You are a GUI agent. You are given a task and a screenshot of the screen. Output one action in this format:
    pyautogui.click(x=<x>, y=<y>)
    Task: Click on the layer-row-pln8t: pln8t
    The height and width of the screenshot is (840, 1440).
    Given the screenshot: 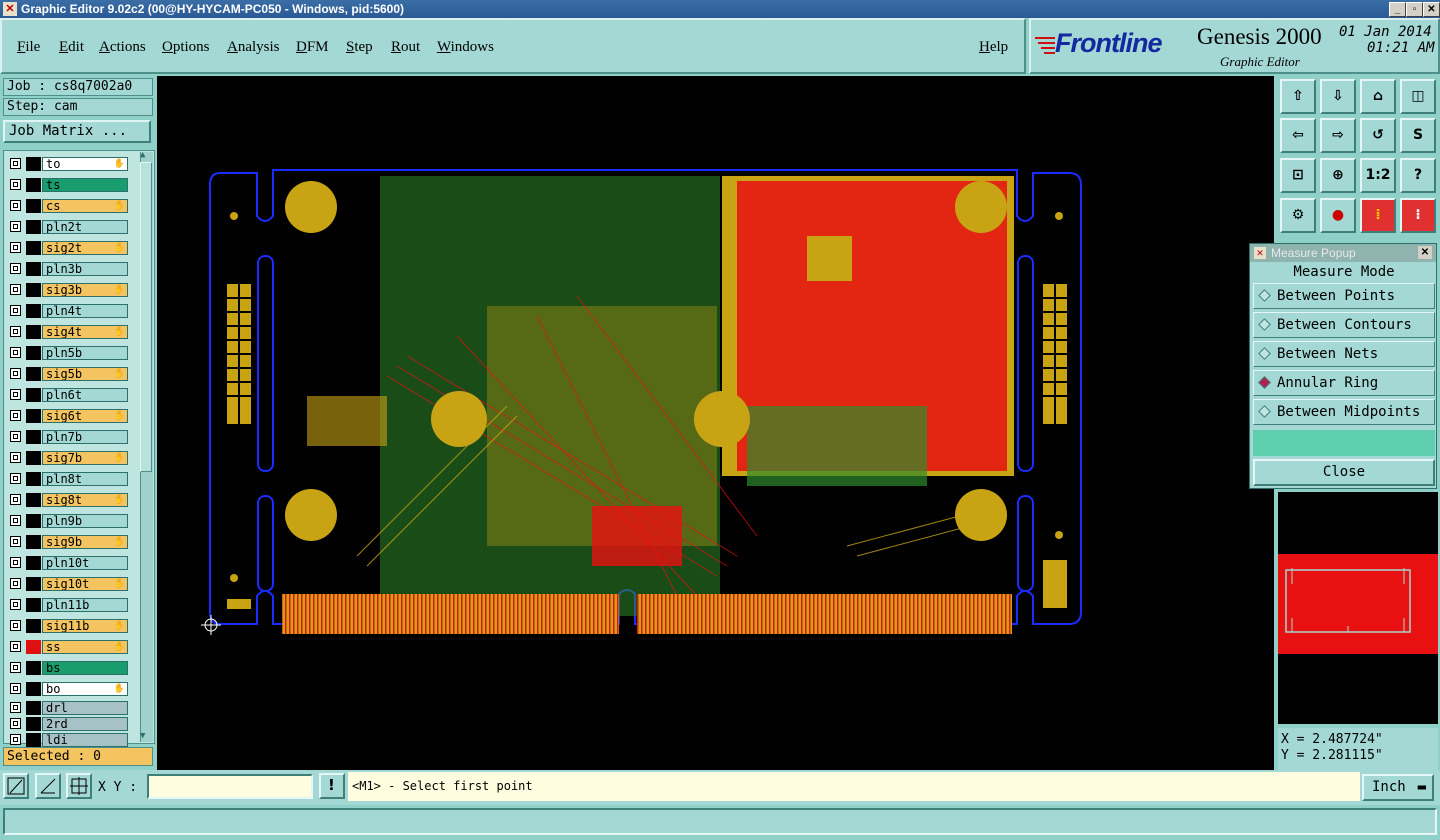 What is the action you would take?
    pyautogui.click(x=68, y=479)
    